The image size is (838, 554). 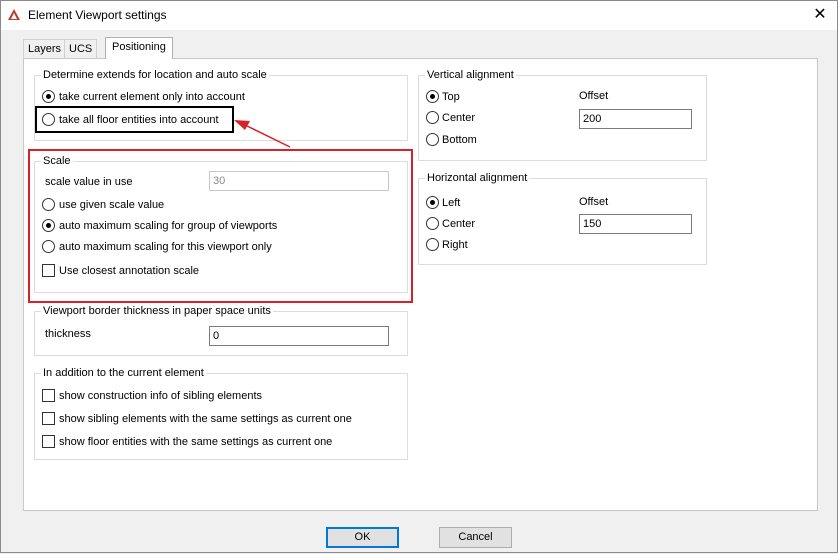 I want to click on thickness-label: thickness, so click(x=68, y=334).